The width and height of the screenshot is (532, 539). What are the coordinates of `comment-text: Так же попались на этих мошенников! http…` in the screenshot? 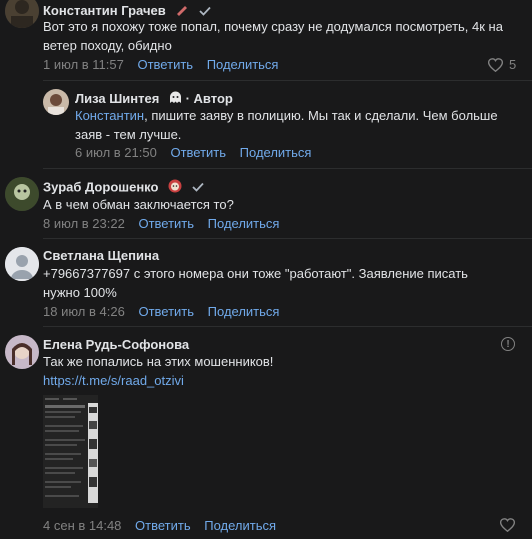 It's located at (158, 371).